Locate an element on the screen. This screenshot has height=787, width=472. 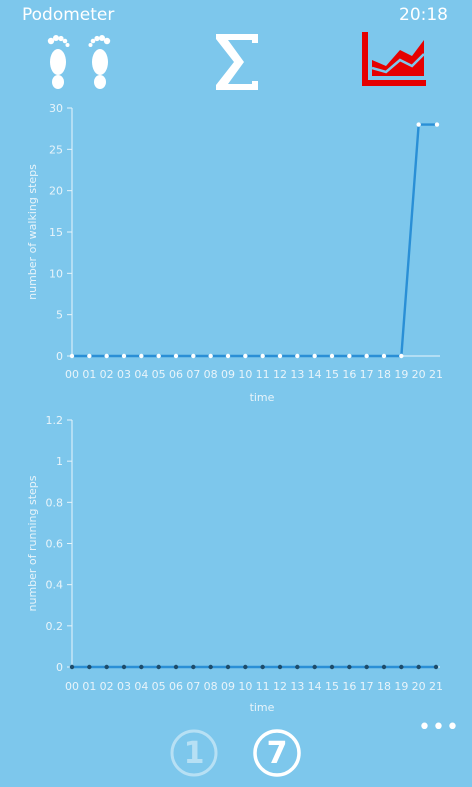
chart-view-button is located at coordinates (395, 62).